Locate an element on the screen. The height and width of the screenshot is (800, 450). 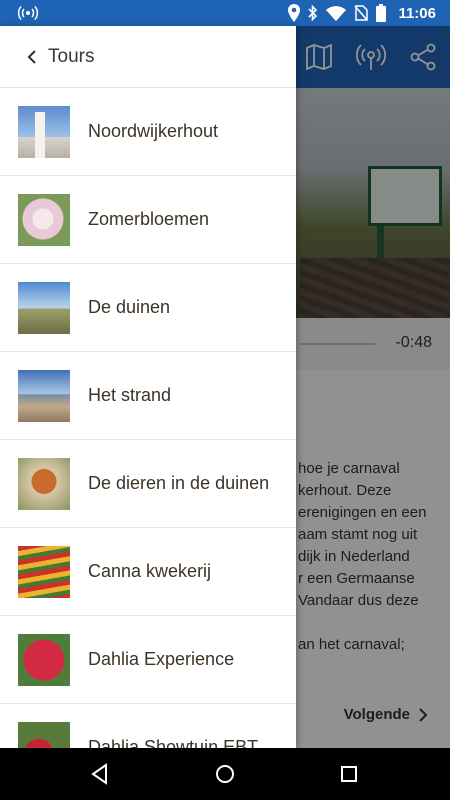
drawer-header-back: Tours is located at coordinates (148, 57).